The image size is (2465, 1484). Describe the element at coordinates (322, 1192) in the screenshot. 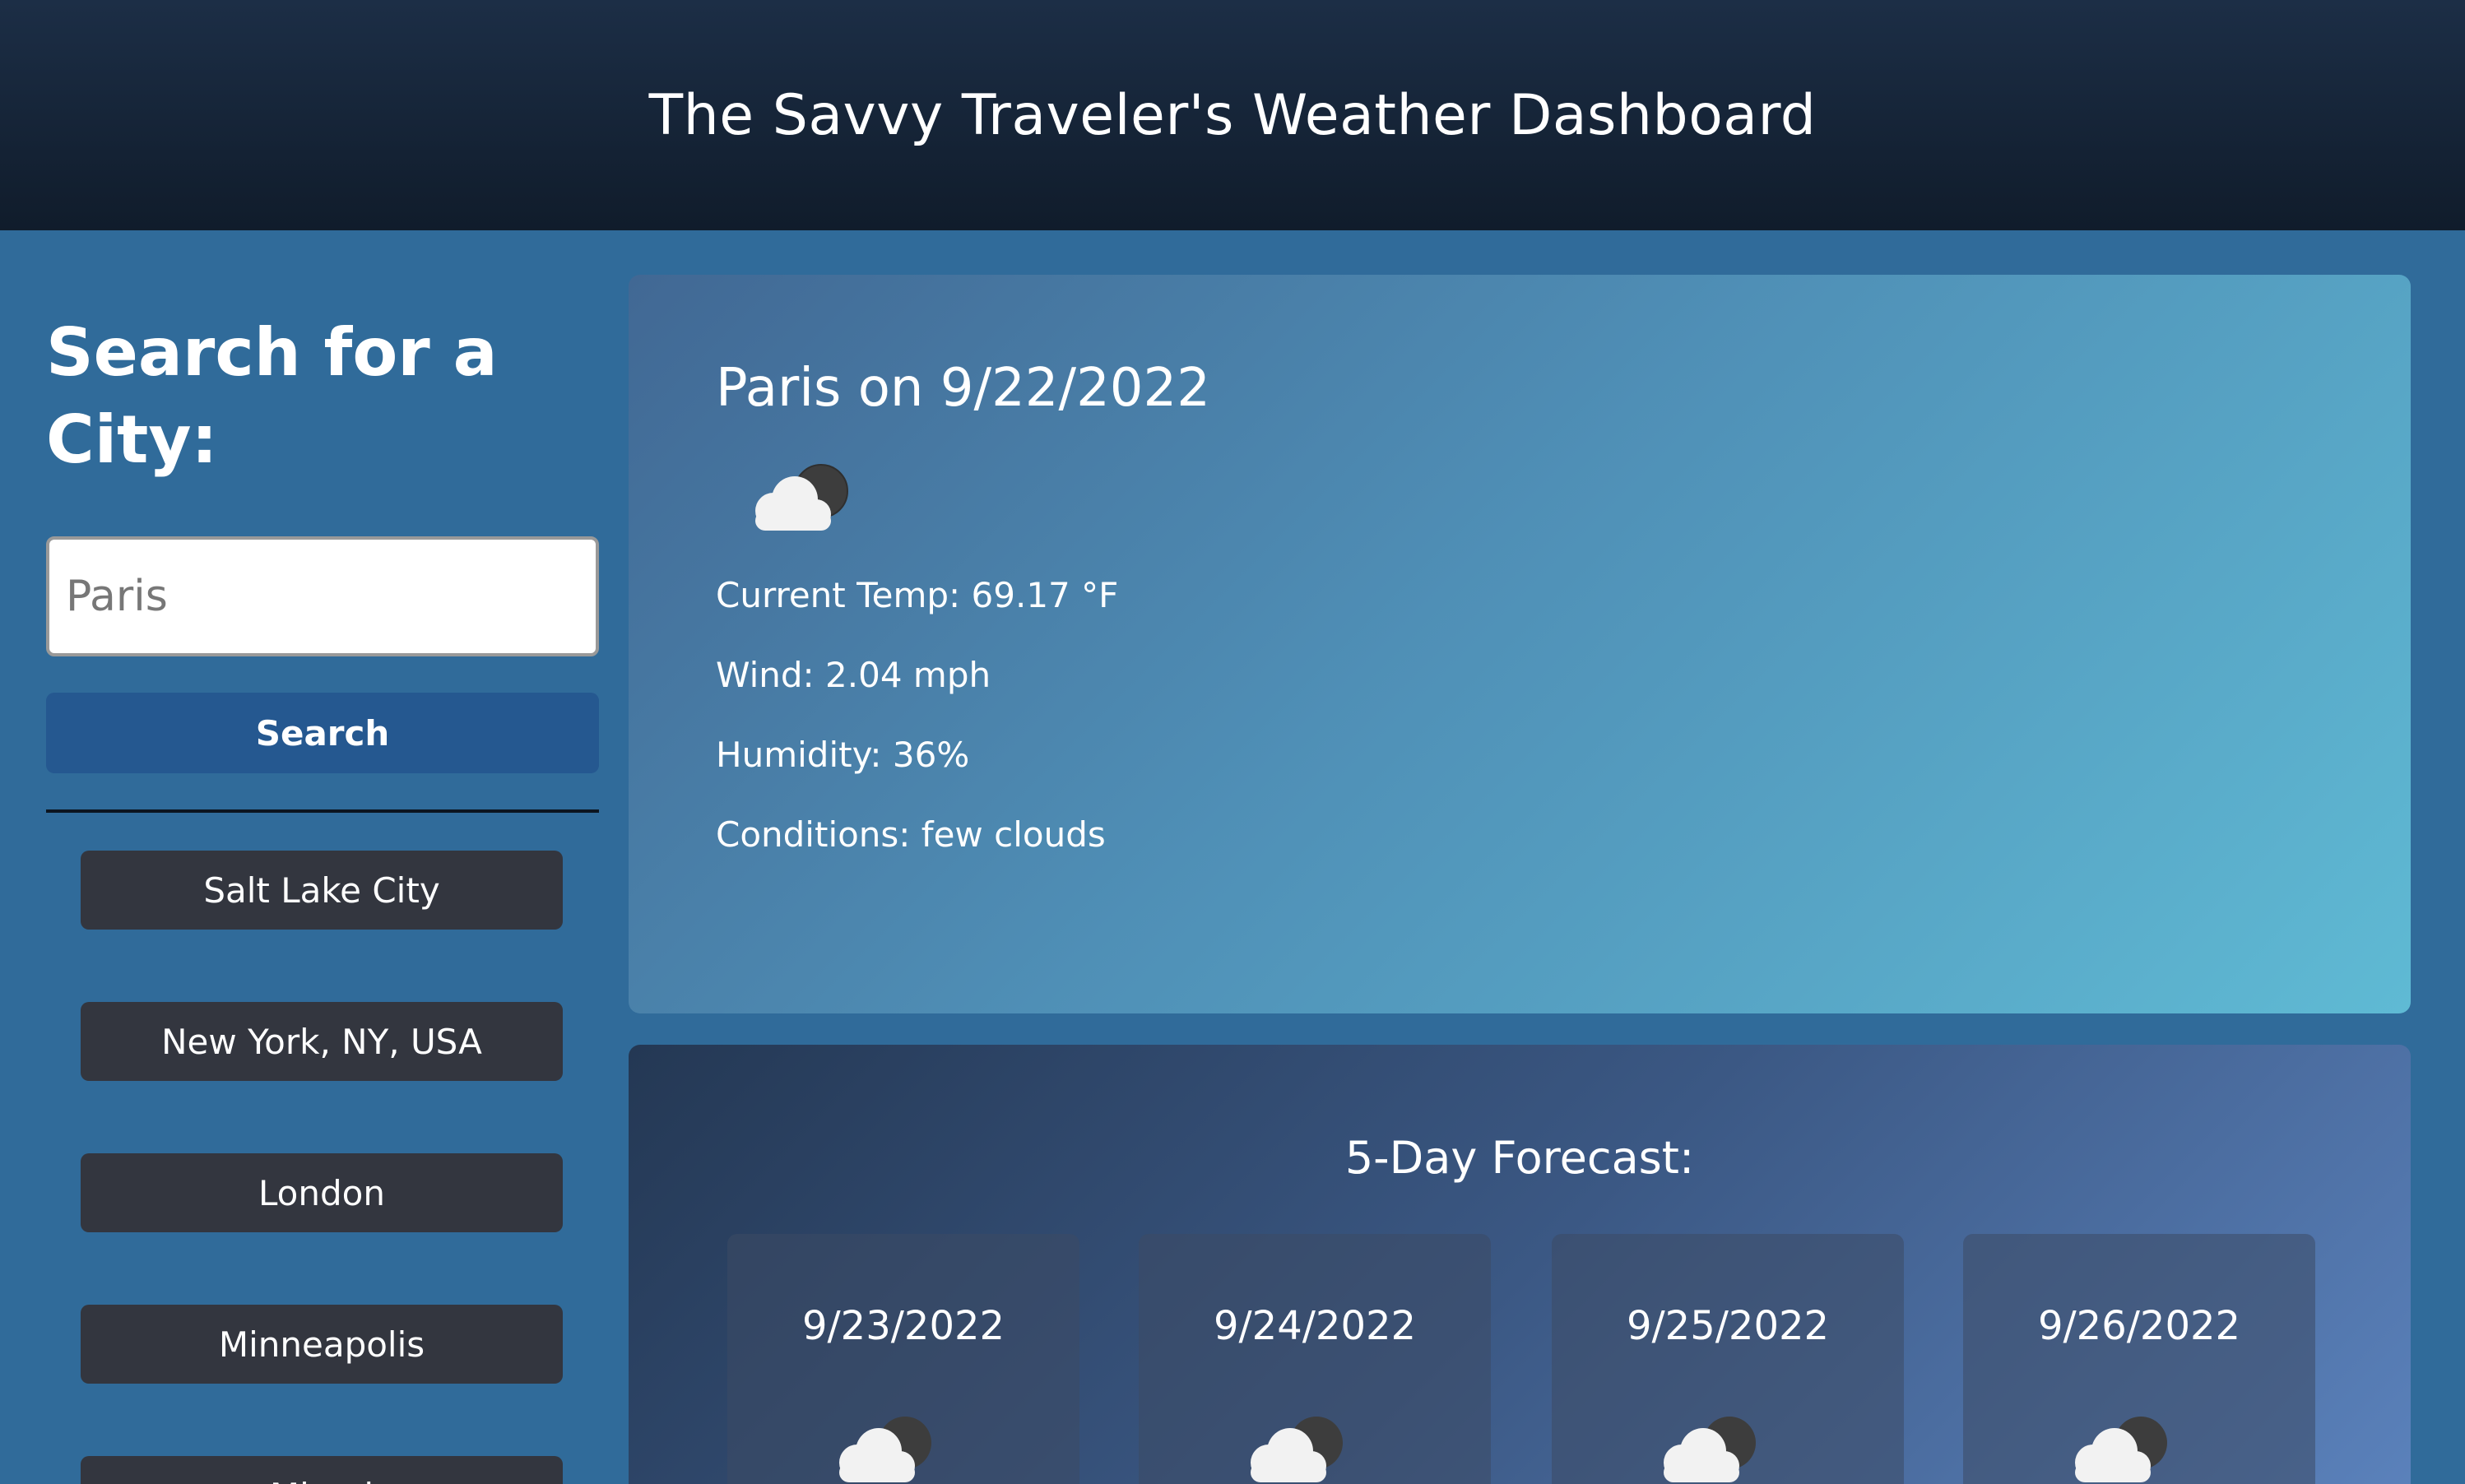

I see `history-item-london: London` at that location.